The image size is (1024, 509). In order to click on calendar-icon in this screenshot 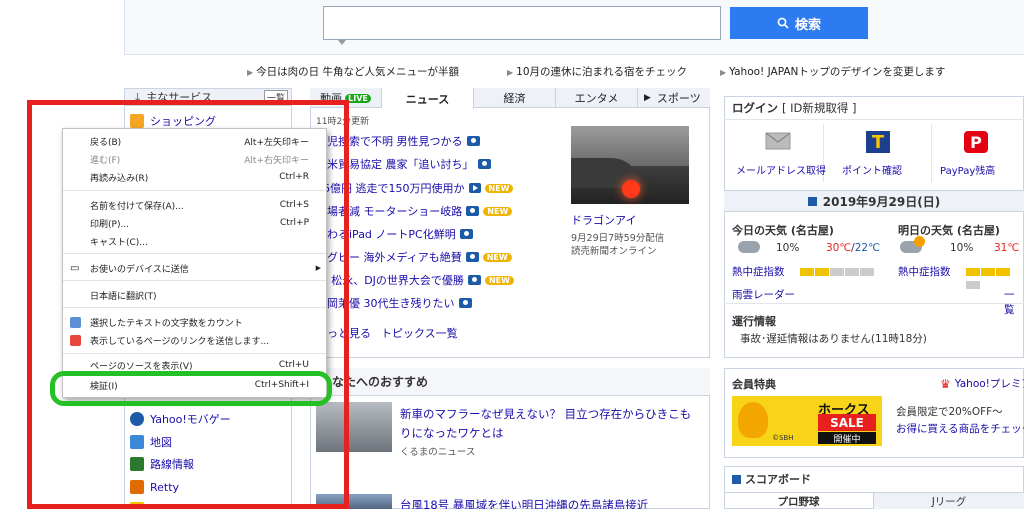, I will do `click(812, 201)`.